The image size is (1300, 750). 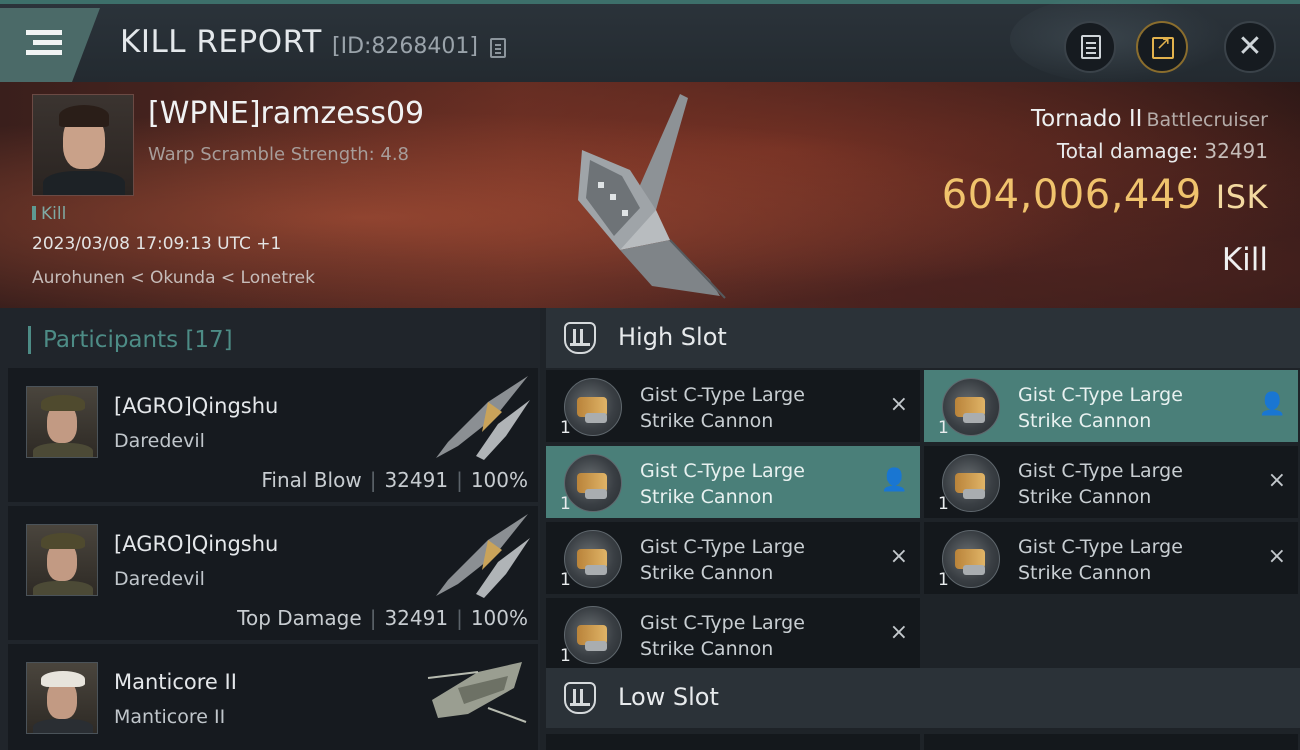 I want to click on low-slot-icon, so click(x=580, y=698).